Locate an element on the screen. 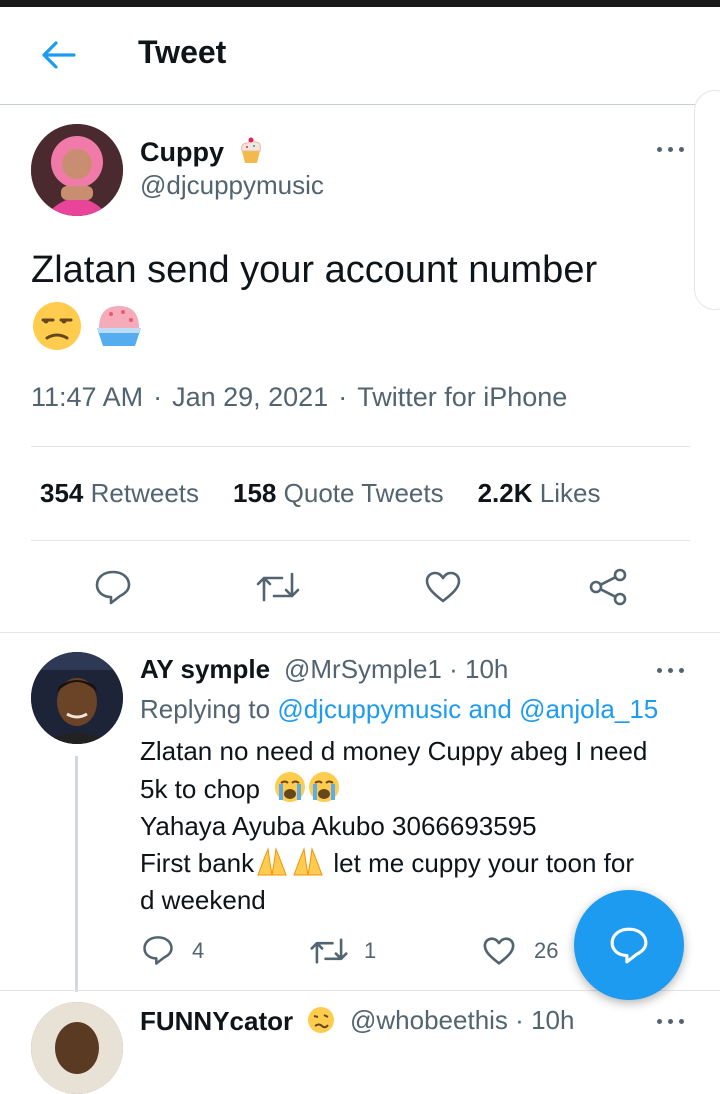  replying-to: Replying to @djcuppymusic and @anjola_15 is located at coordinates (399, 709).